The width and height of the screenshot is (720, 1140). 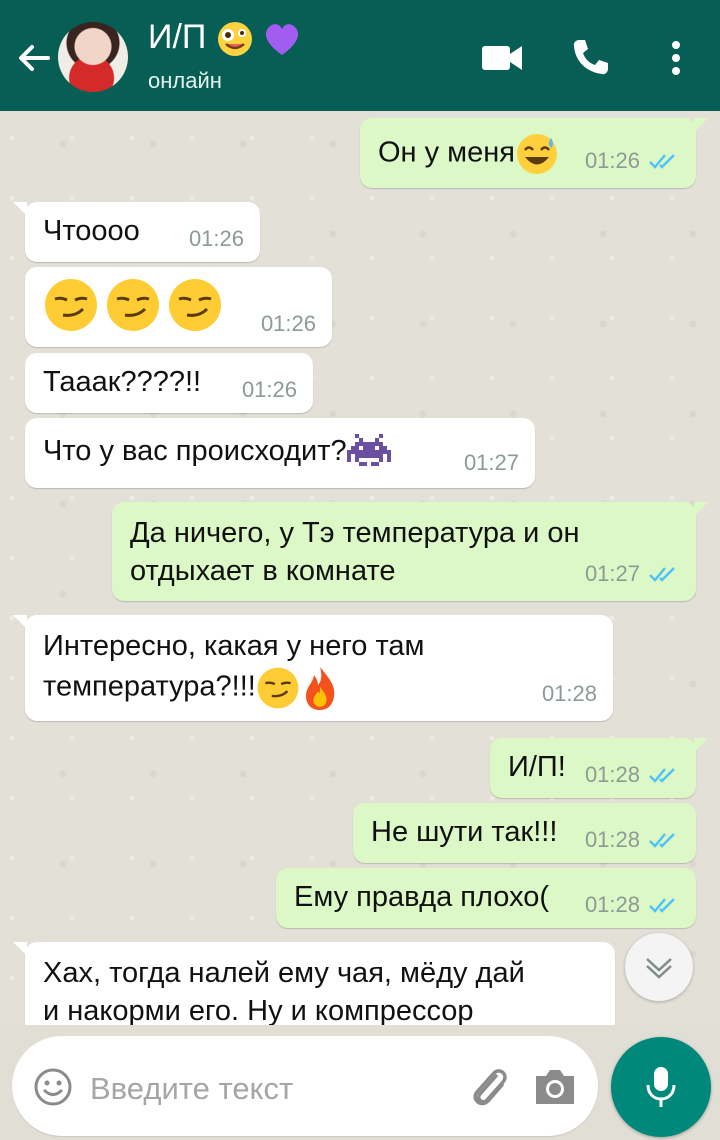 I want to click on microphone-icon, so click(x=661, y=1087).